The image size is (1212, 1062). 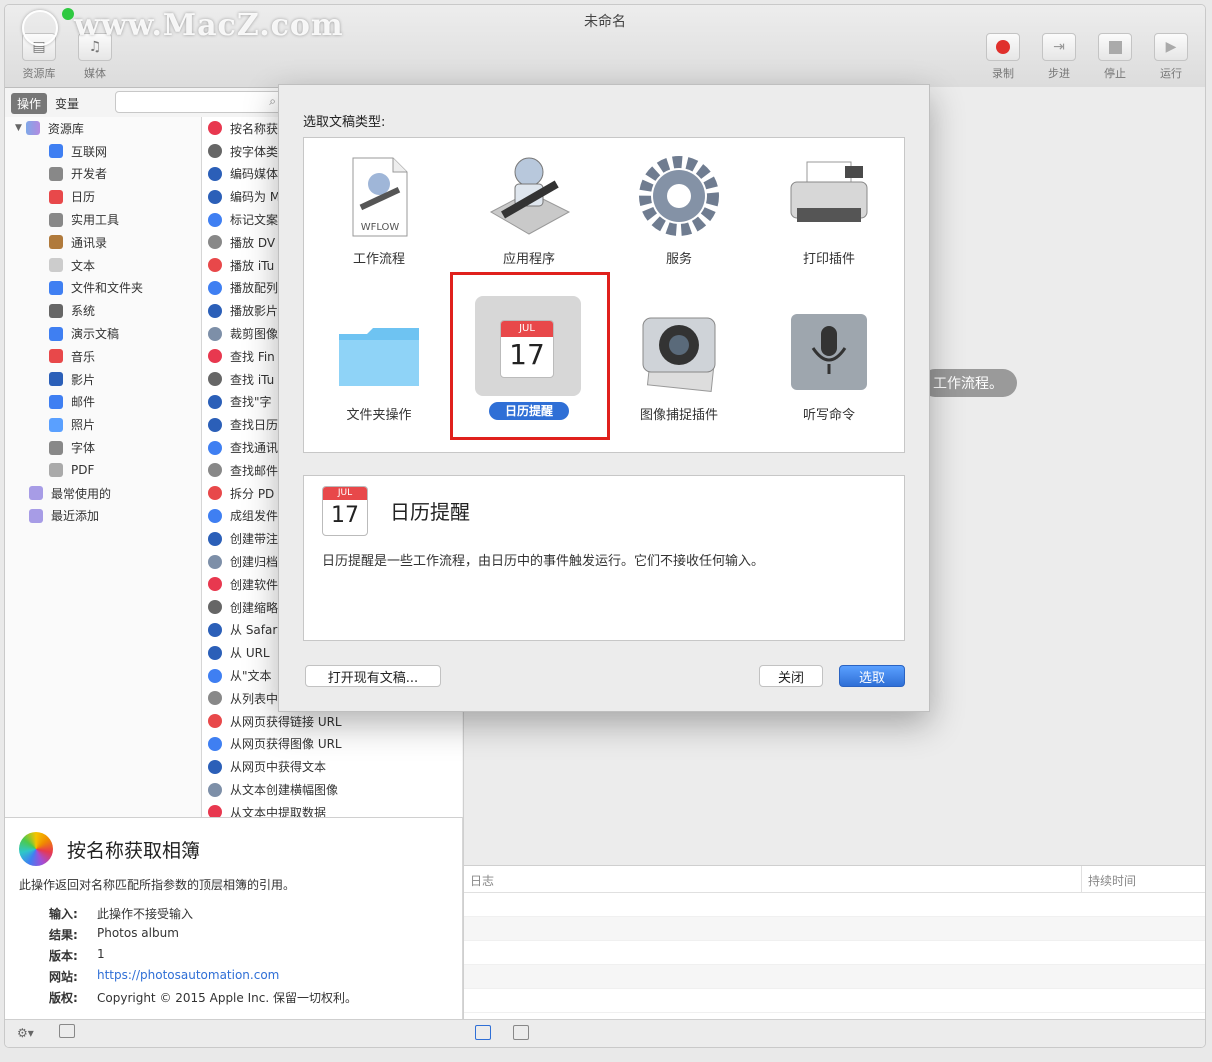 What do you see at coordinates (25, 1033) in the screenshot?
I see `gear-menu-icon: ⚙▾` at bounding box center [25, 1033].